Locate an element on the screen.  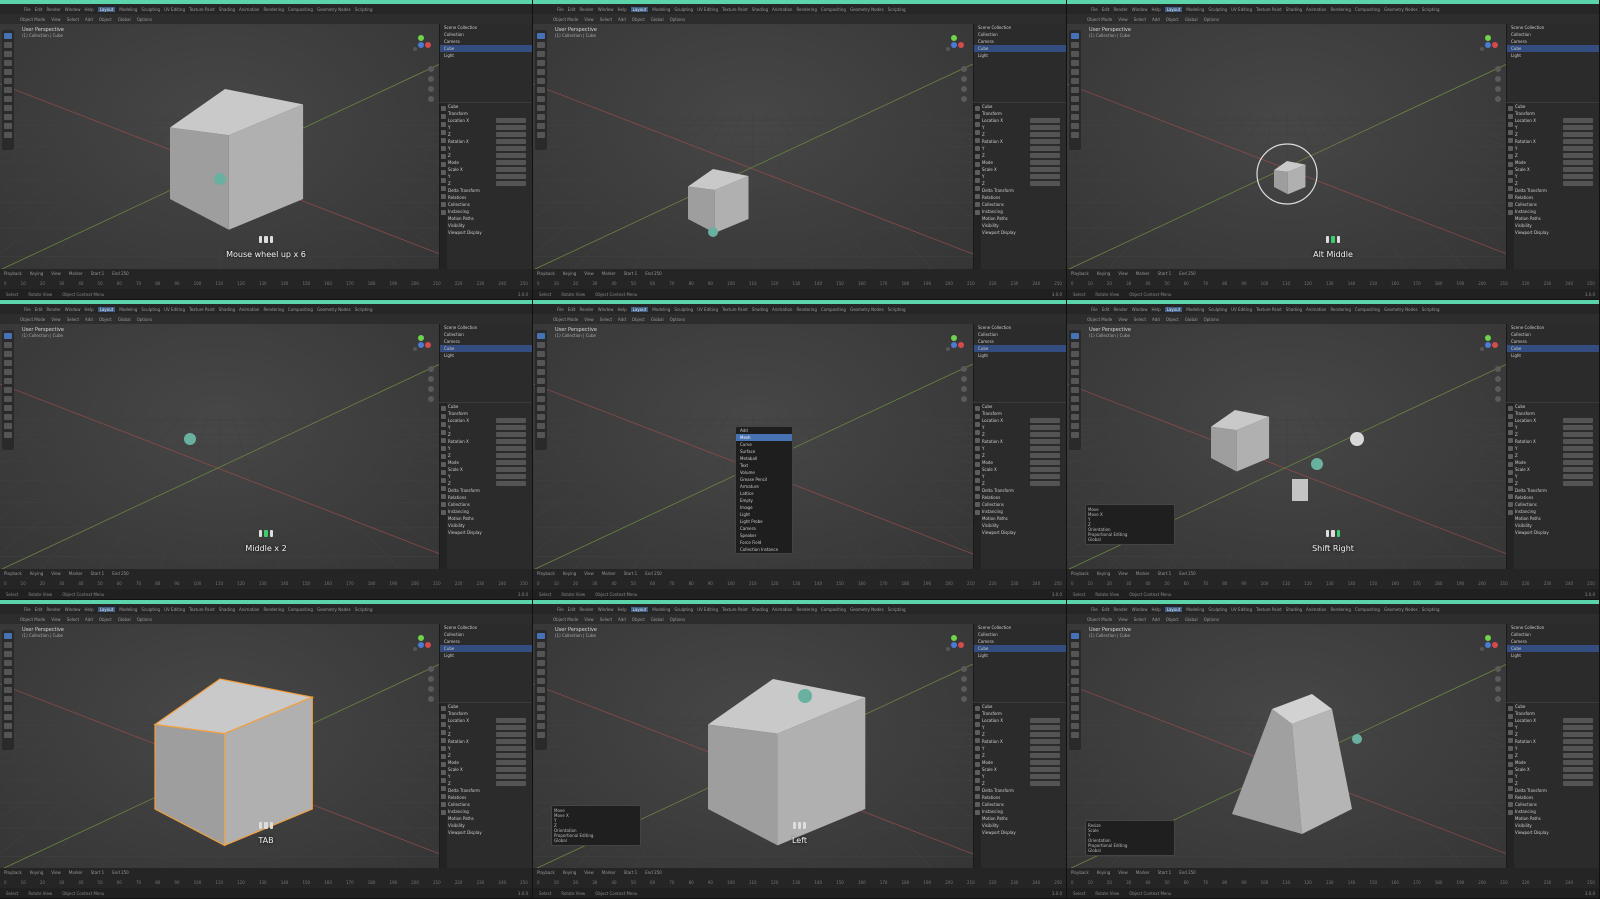
timeline-menu: Marker is located at coordinates (76, 273).